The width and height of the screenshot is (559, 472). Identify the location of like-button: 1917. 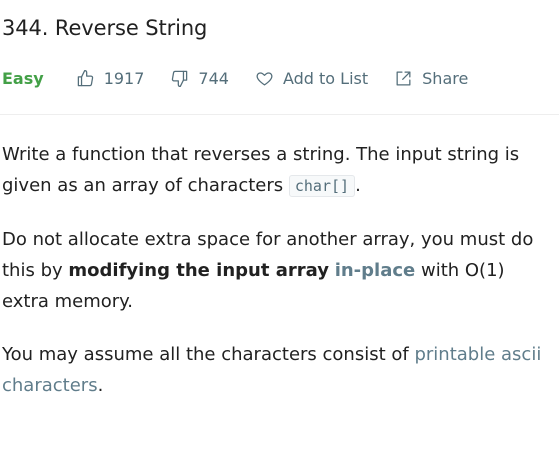
(110, 78).